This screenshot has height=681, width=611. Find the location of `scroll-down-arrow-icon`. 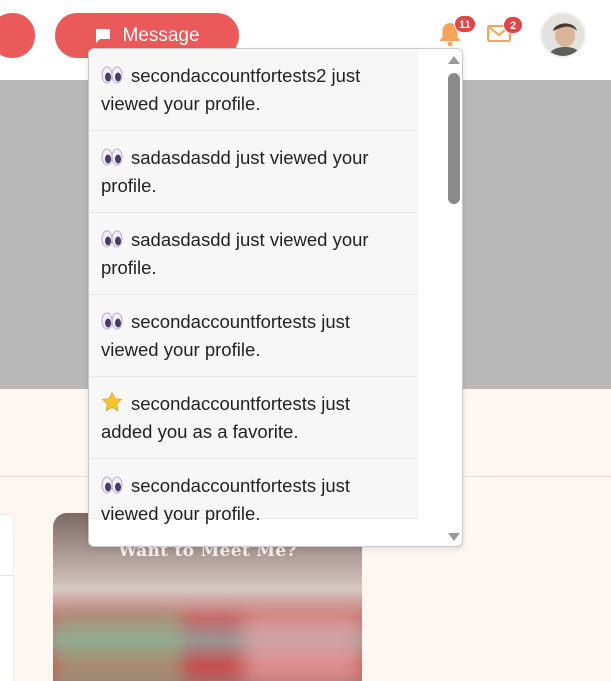

scroll-down-arrow-icon is located at coordinates (454, 537).